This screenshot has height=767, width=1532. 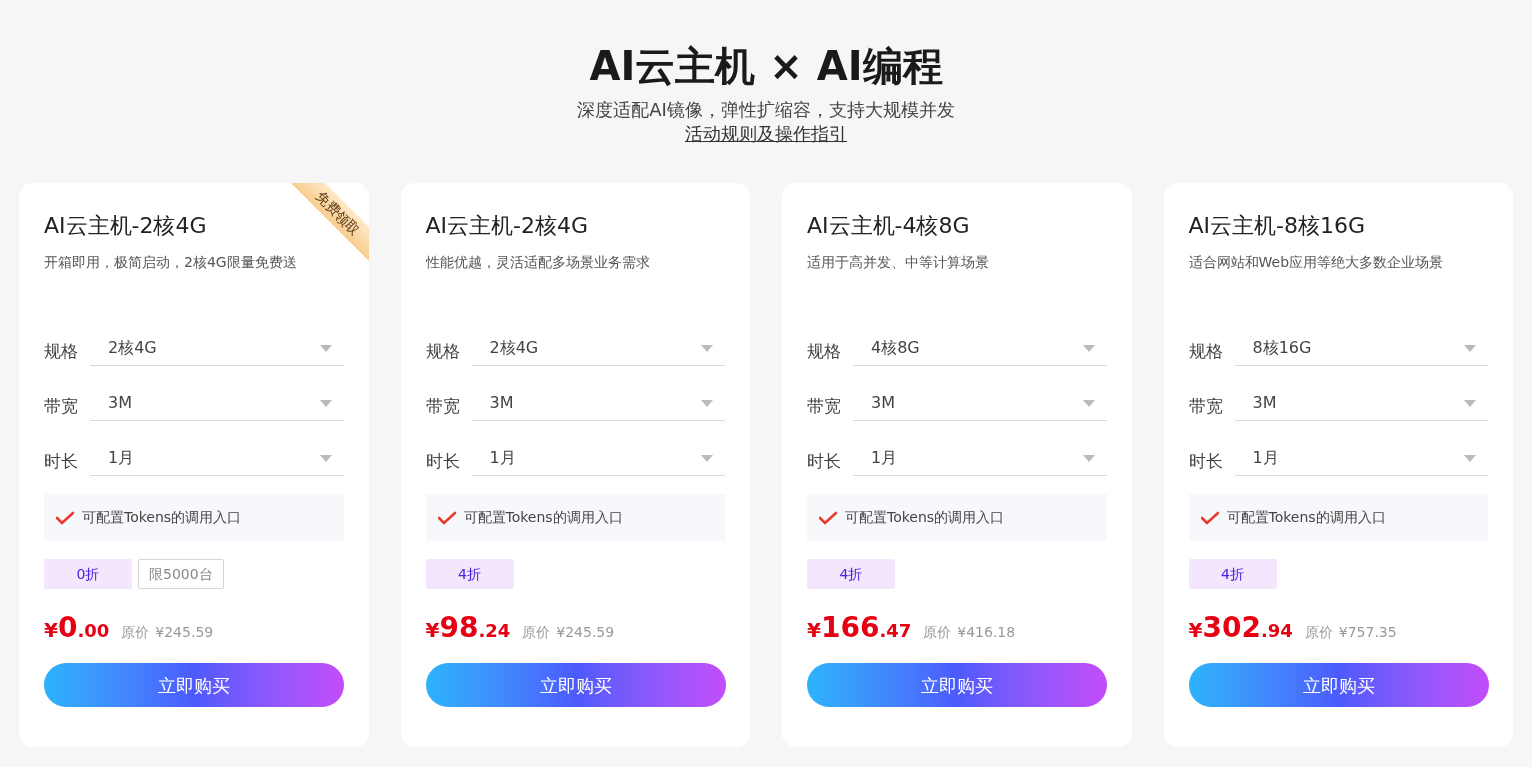 What do you see at coordinates (1277, 226) in the screenshot?
I see `card-title: AI云主机-8核16G` at bounding box center [1277, 226].